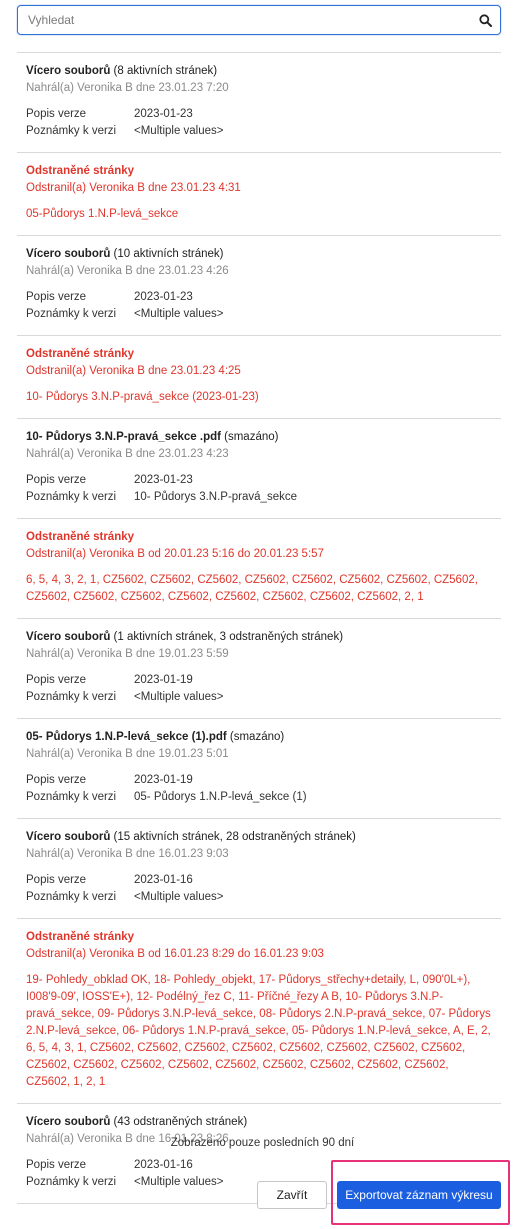 This screenshot has height=1229, width=525. I want to click on search-input, so click(244, 20).